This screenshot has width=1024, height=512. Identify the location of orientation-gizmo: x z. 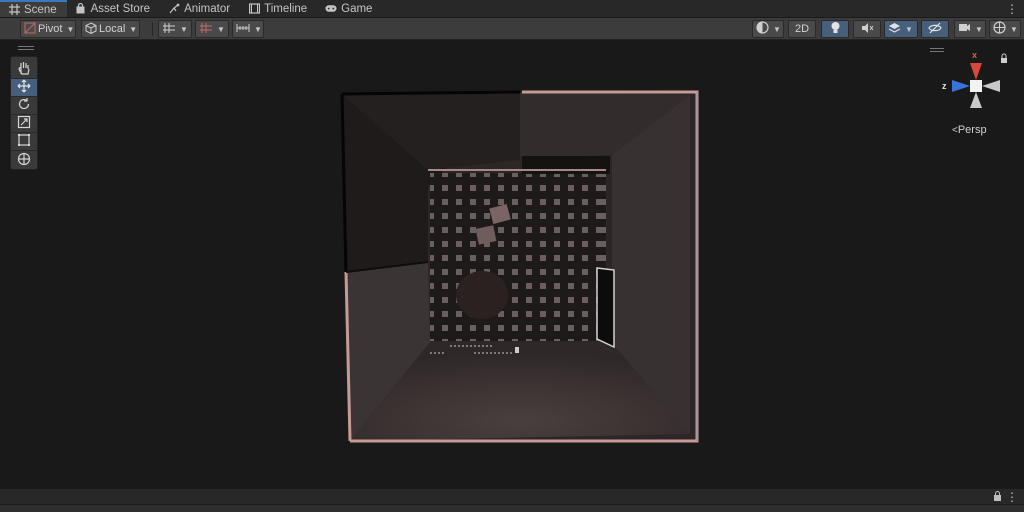
(976, 103).